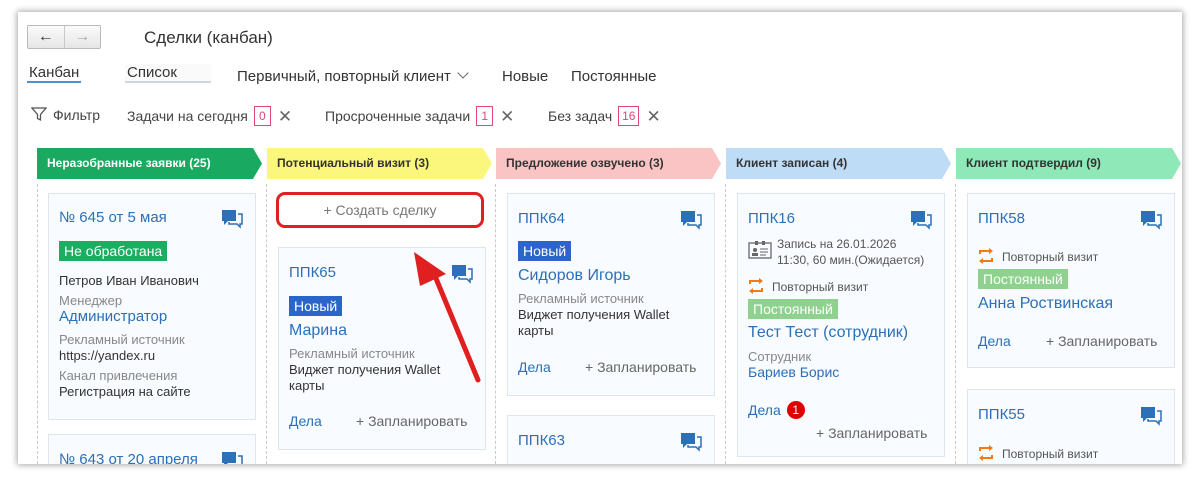 The height and width of the screenshot is (484, 1202). Describe the element at coordinates (771, 218) in the screenshot. I see `card-title: ППК16` at that location.